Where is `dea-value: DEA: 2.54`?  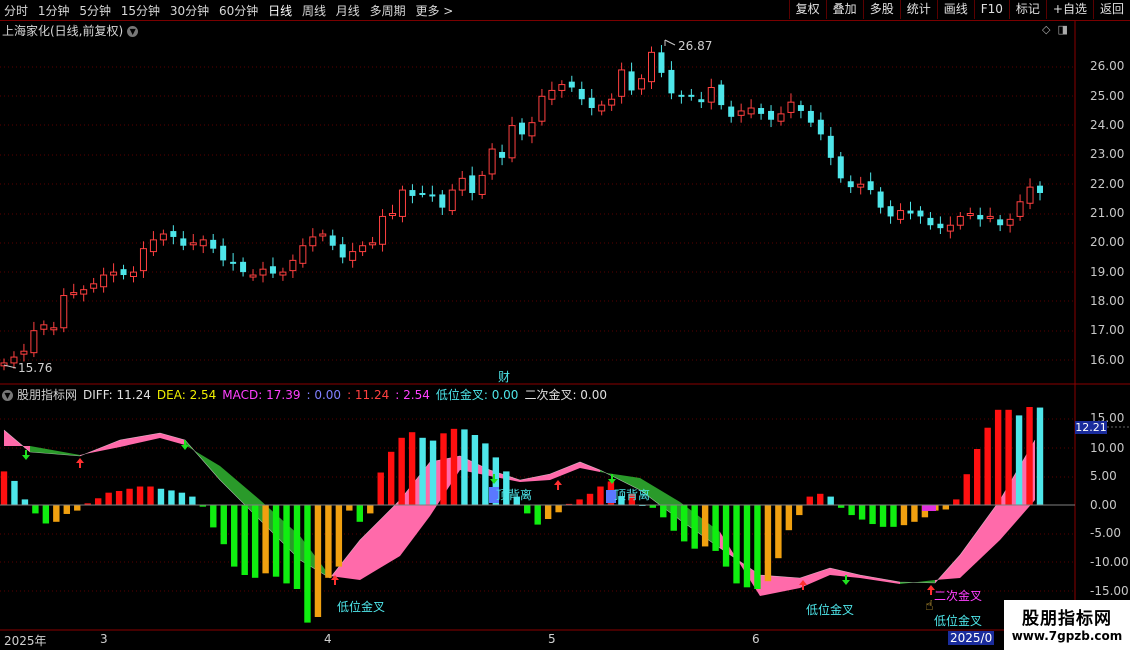 dea-value: DEA: 2.54 is located at coordinates (186, 395).